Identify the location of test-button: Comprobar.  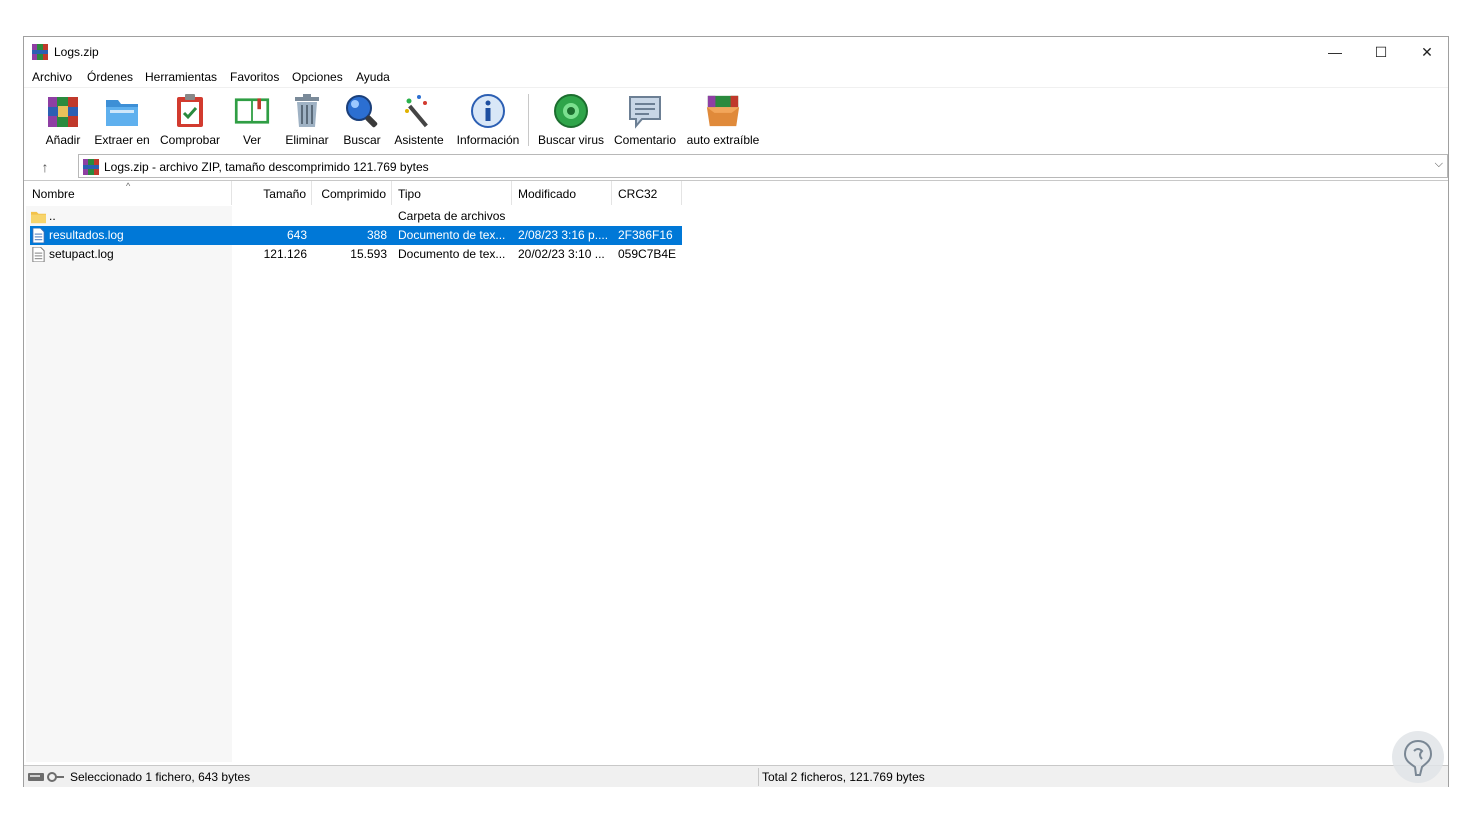
(190, 121).